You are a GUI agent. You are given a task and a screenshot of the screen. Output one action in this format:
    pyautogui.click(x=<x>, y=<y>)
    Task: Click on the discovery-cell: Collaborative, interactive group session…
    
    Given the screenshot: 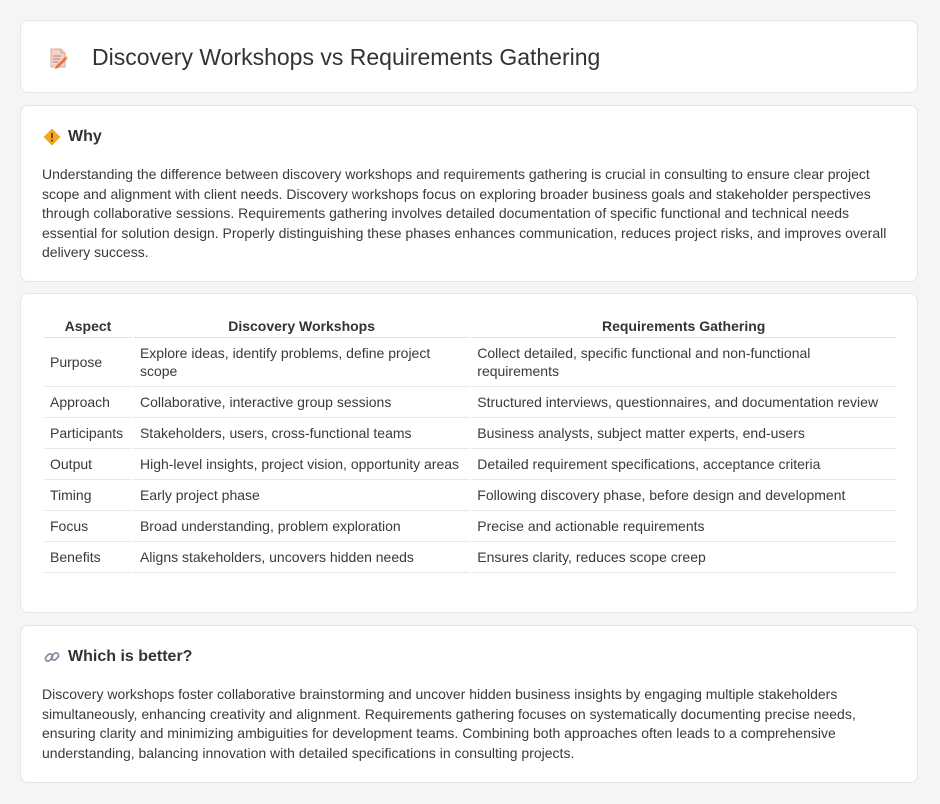 What is the action you would take?
    pyautogui.click(x=301, y=402)
    